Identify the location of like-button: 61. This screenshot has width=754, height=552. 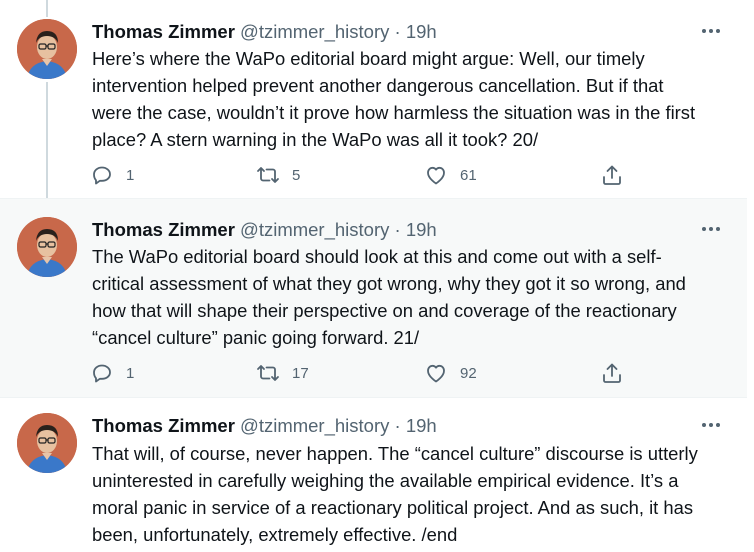
(450, 175).